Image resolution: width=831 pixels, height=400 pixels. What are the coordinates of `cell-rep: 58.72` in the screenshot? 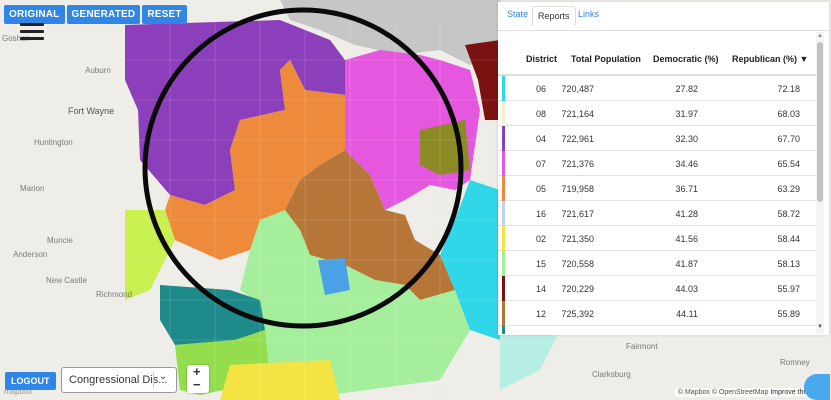 It's located at (788, 214).